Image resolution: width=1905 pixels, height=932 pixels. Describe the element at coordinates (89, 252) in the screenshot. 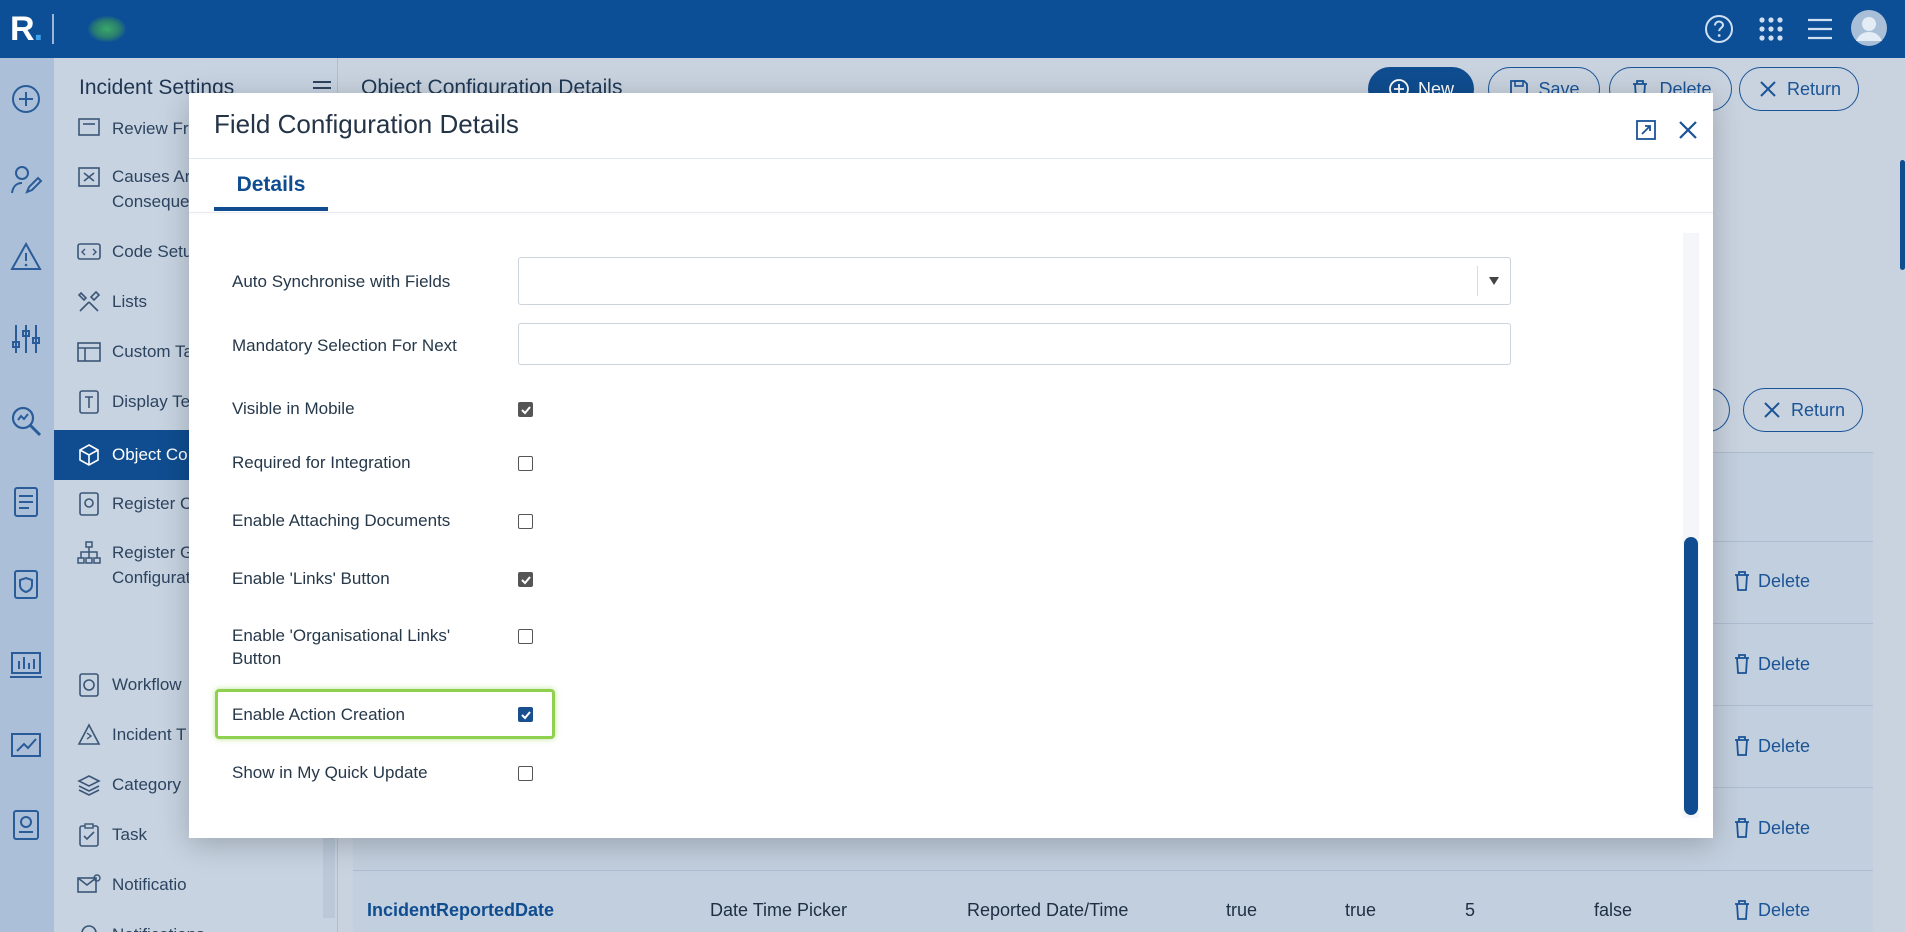

I see `code-icon` at that location.